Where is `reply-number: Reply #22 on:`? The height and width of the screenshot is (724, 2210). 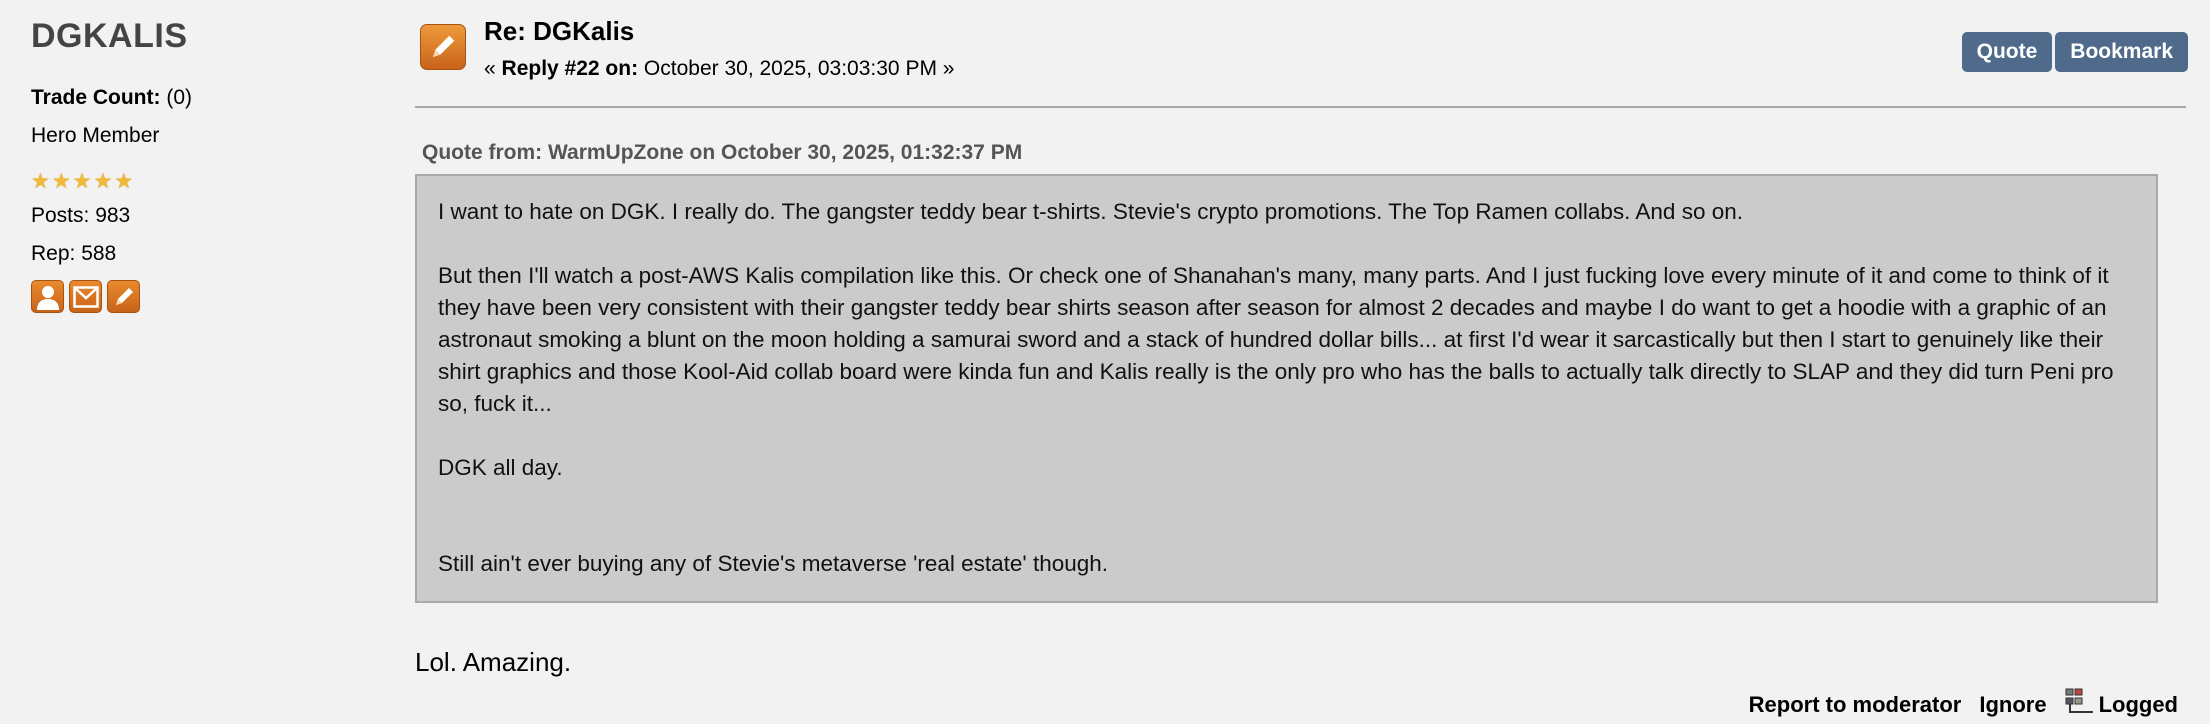
reply-number: Reply #22 on: is located at coordinates (570, 68).